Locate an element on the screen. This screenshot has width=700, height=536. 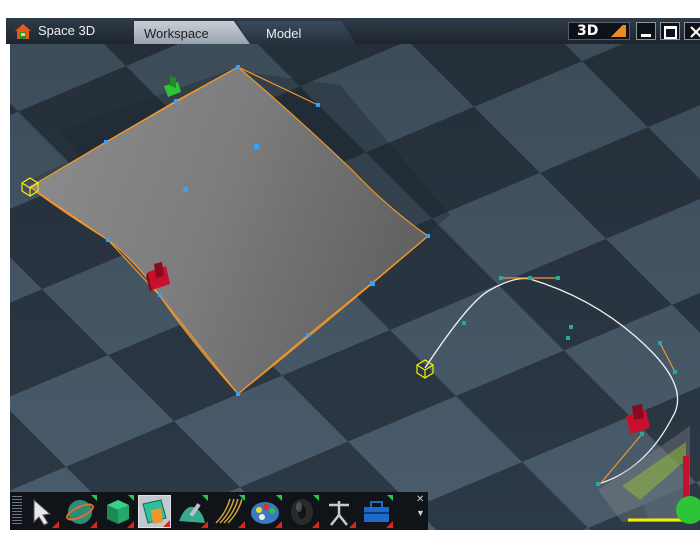
view-mode-button: 3D is located at coordinates (599, 31).